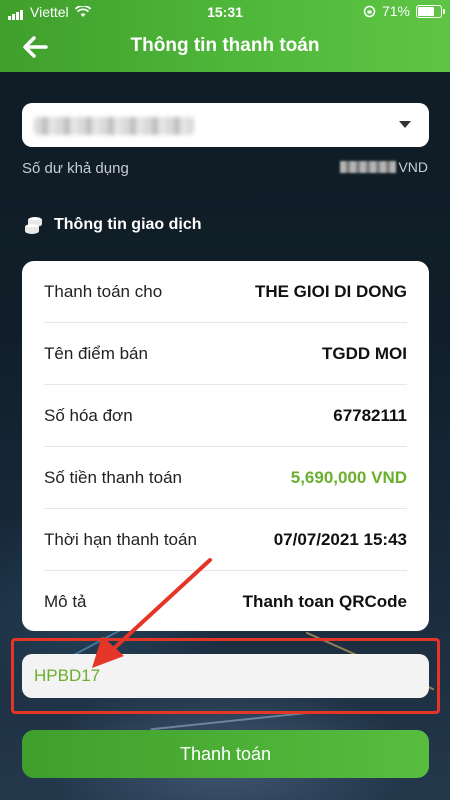 The width and height of the screenshot is (450, 800). I want to click on light-streak, so click(230, 721).